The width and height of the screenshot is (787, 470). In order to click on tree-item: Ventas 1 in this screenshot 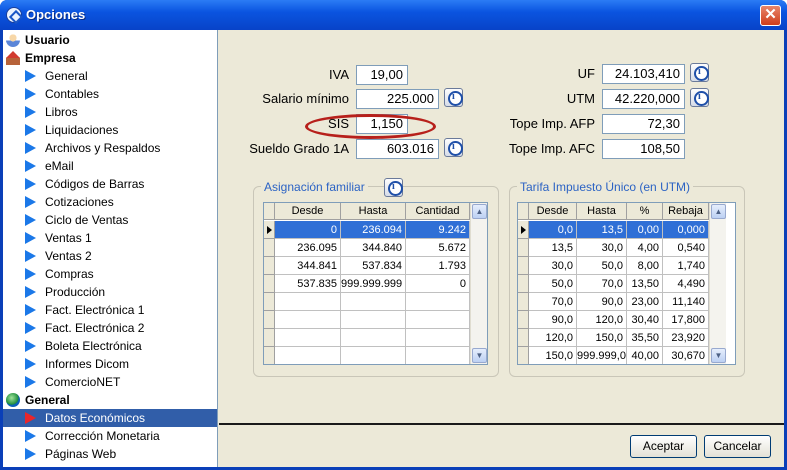, I will do `click(110, 238)`.